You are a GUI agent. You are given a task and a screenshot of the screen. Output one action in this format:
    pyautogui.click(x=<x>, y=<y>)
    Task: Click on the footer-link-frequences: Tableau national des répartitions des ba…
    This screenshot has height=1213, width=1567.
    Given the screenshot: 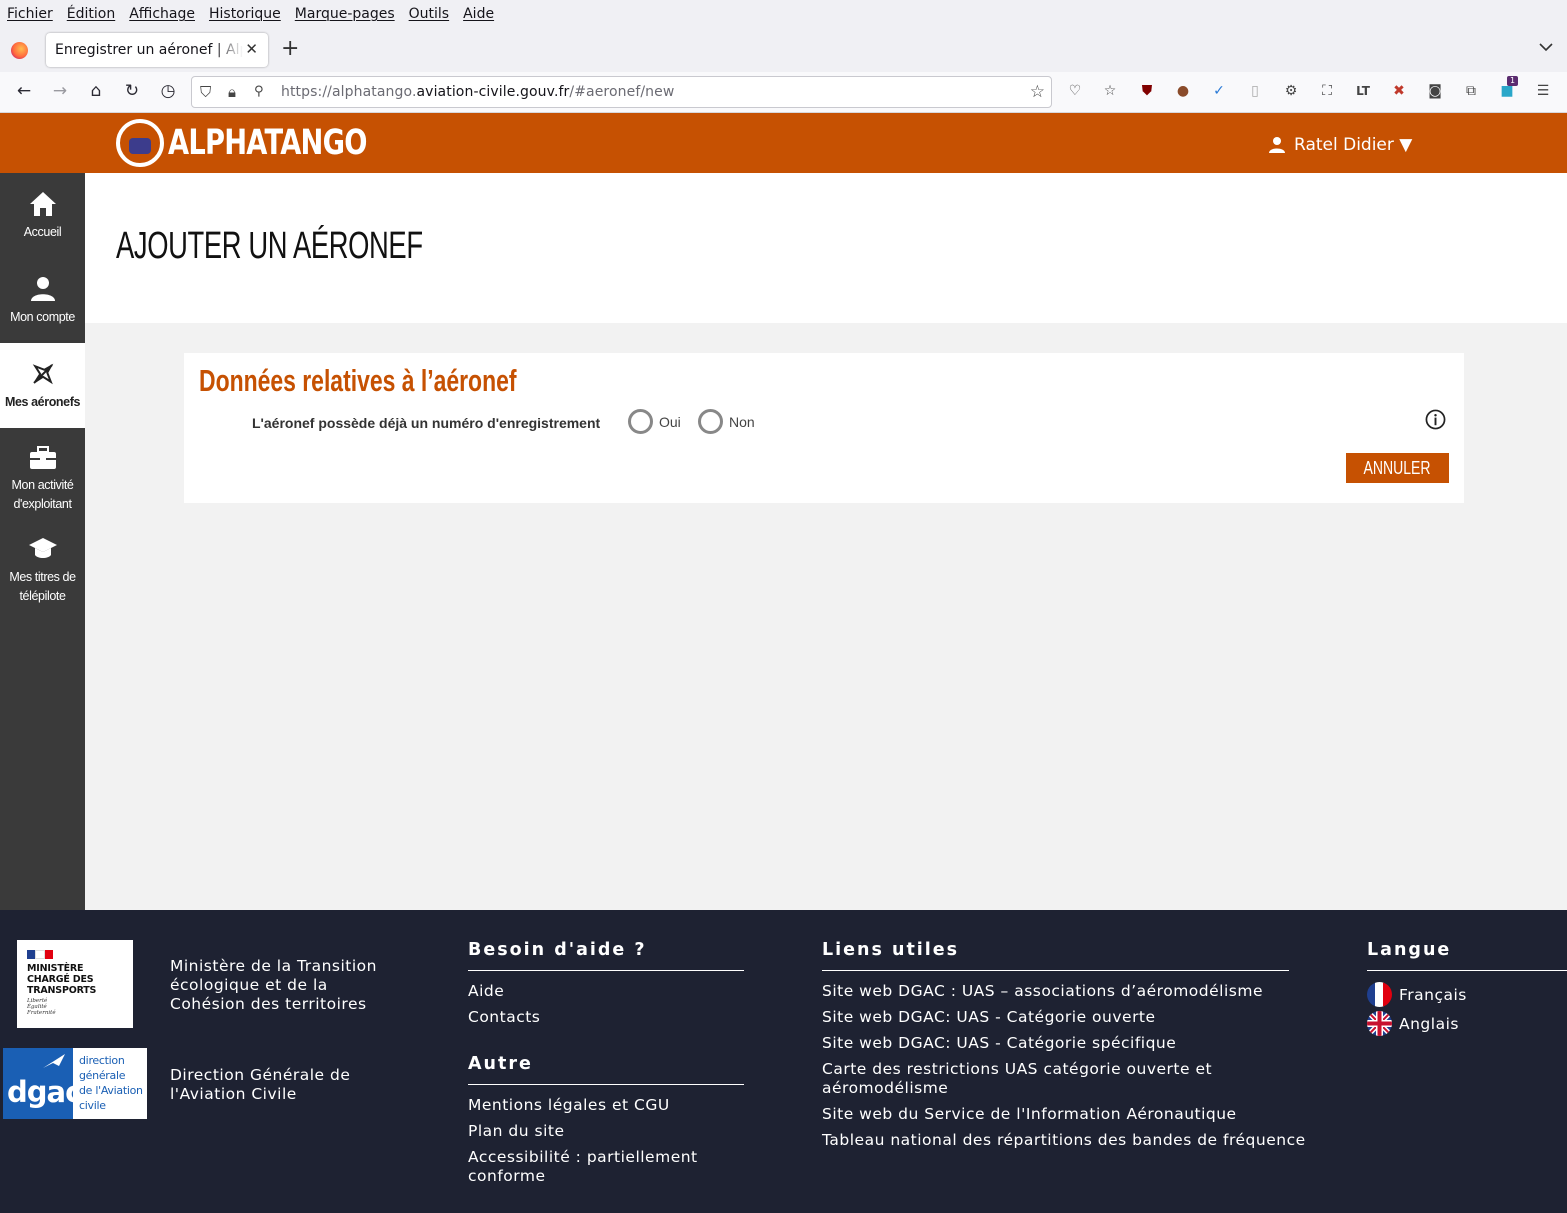 What is the action you would take?
    pyautogui.click(x=1064, y=1140)
    